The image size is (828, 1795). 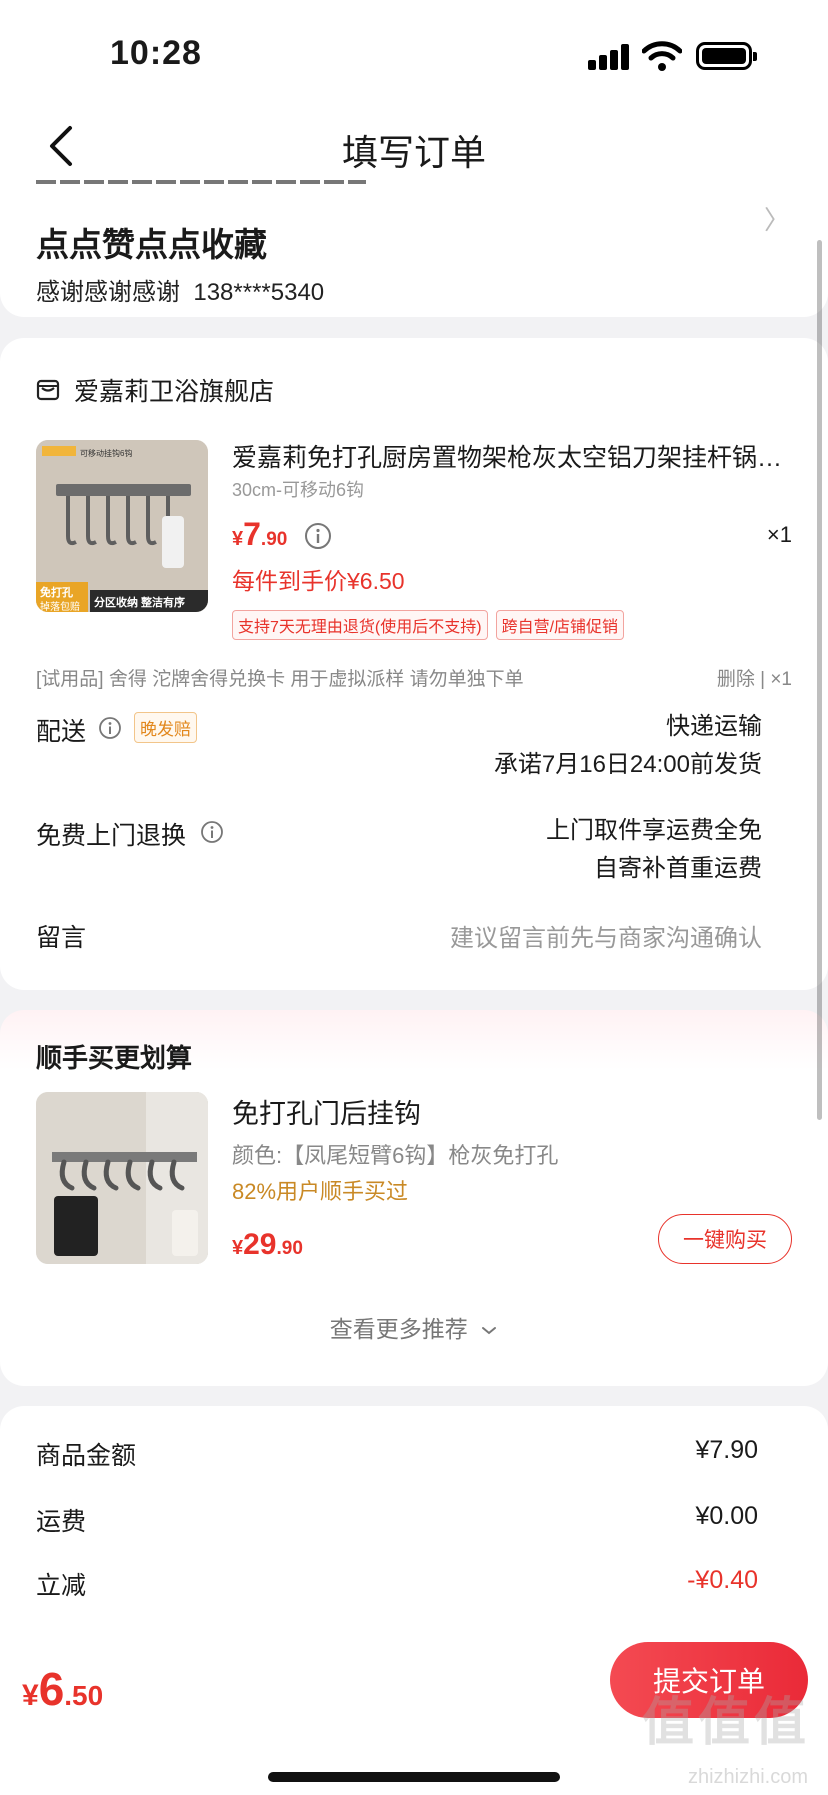 What do you see at coordinates (395, 1155) in the screenshot?
I see `recommend-product-spec: 颜色:【凤尾短臂6钩】枪灰免打孔` at bounding box center [395, 1155].